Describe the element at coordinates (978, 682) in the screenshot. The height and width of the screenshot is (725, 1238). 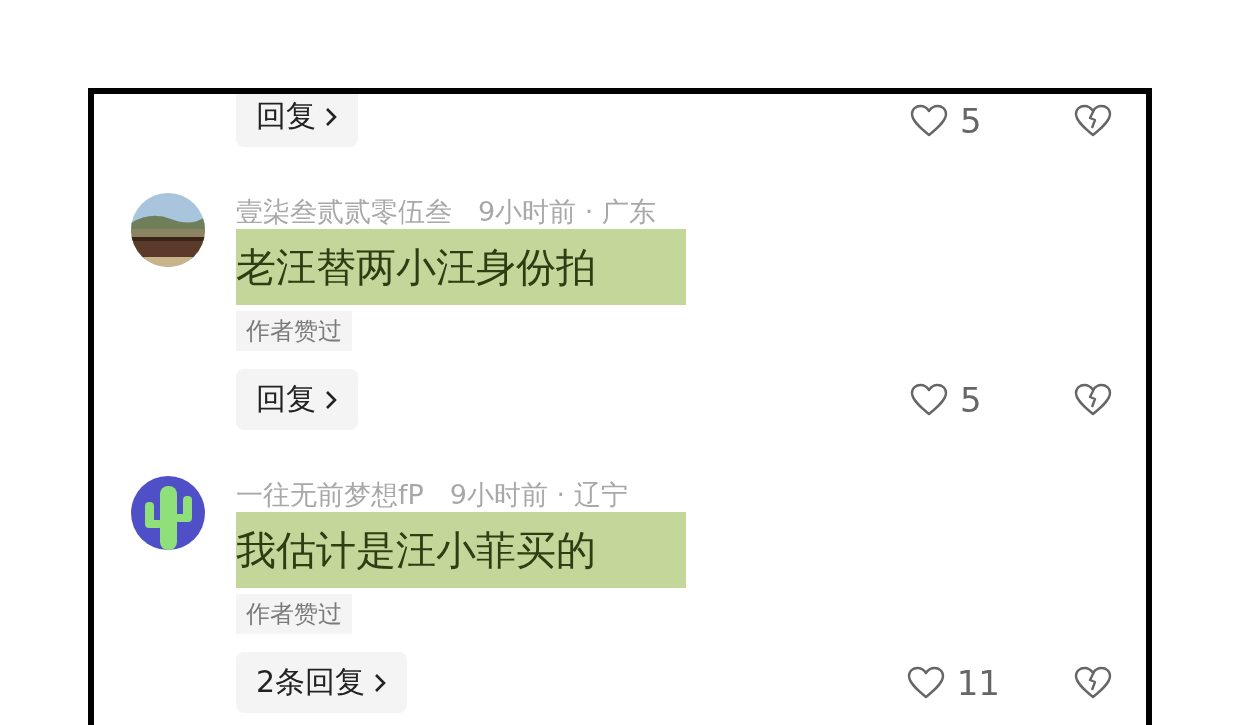
I see `like-count: 11` at that location.